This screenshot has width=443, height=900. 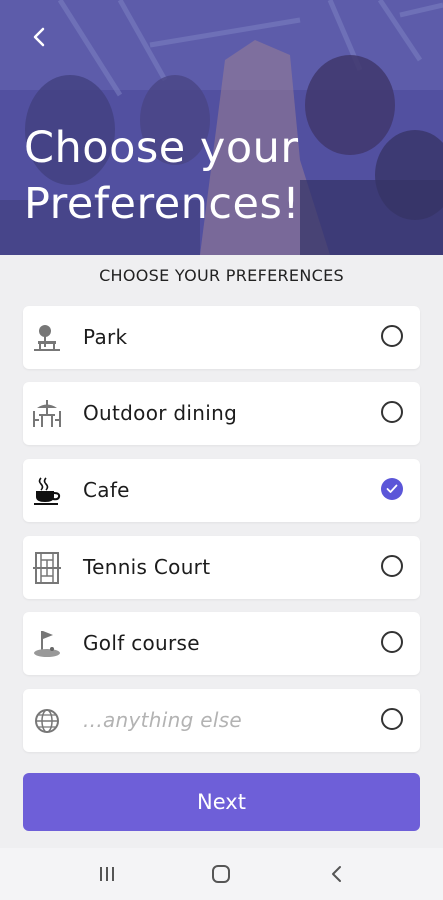 I want to click on preference-outdoor-dining: Outdoor dining, so click(x=221, y=413).